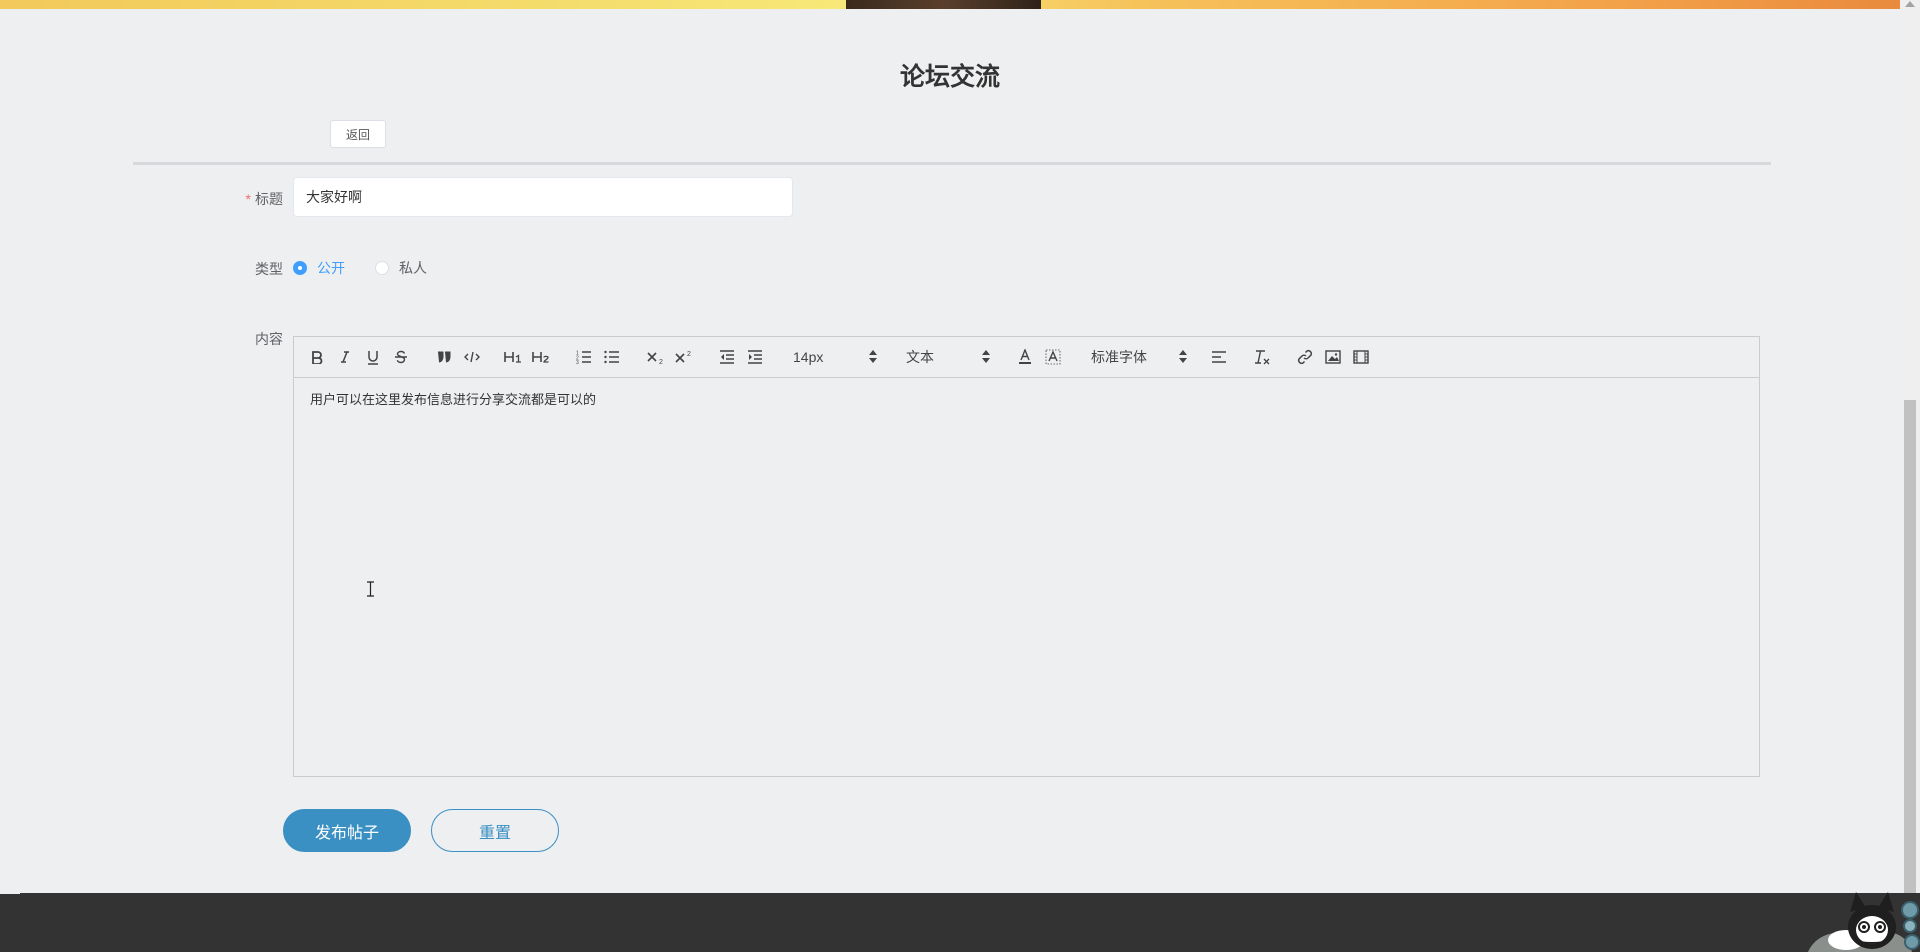 The width and height of the screenshot is (1920, 952). What do you see at coordinates (269, 269) in the screenshot?
I see `type-label: 类型` at bounding box center [269, 269].